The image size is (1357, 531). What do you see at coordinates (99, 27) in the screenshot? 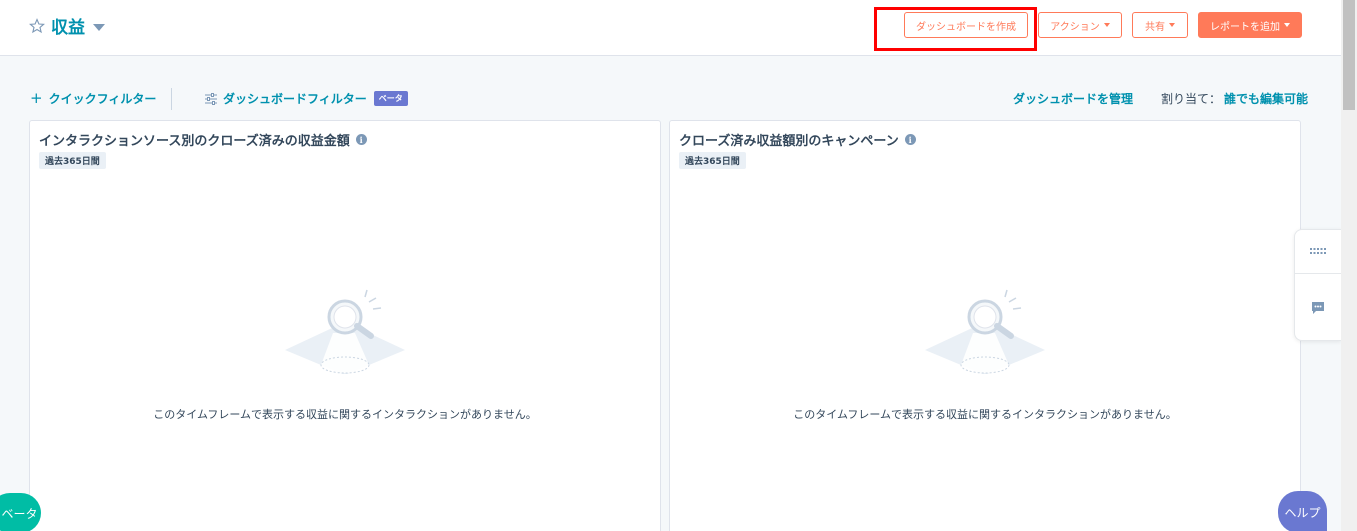
I see `chevron-down-icon` at bounding box center [99, 27].